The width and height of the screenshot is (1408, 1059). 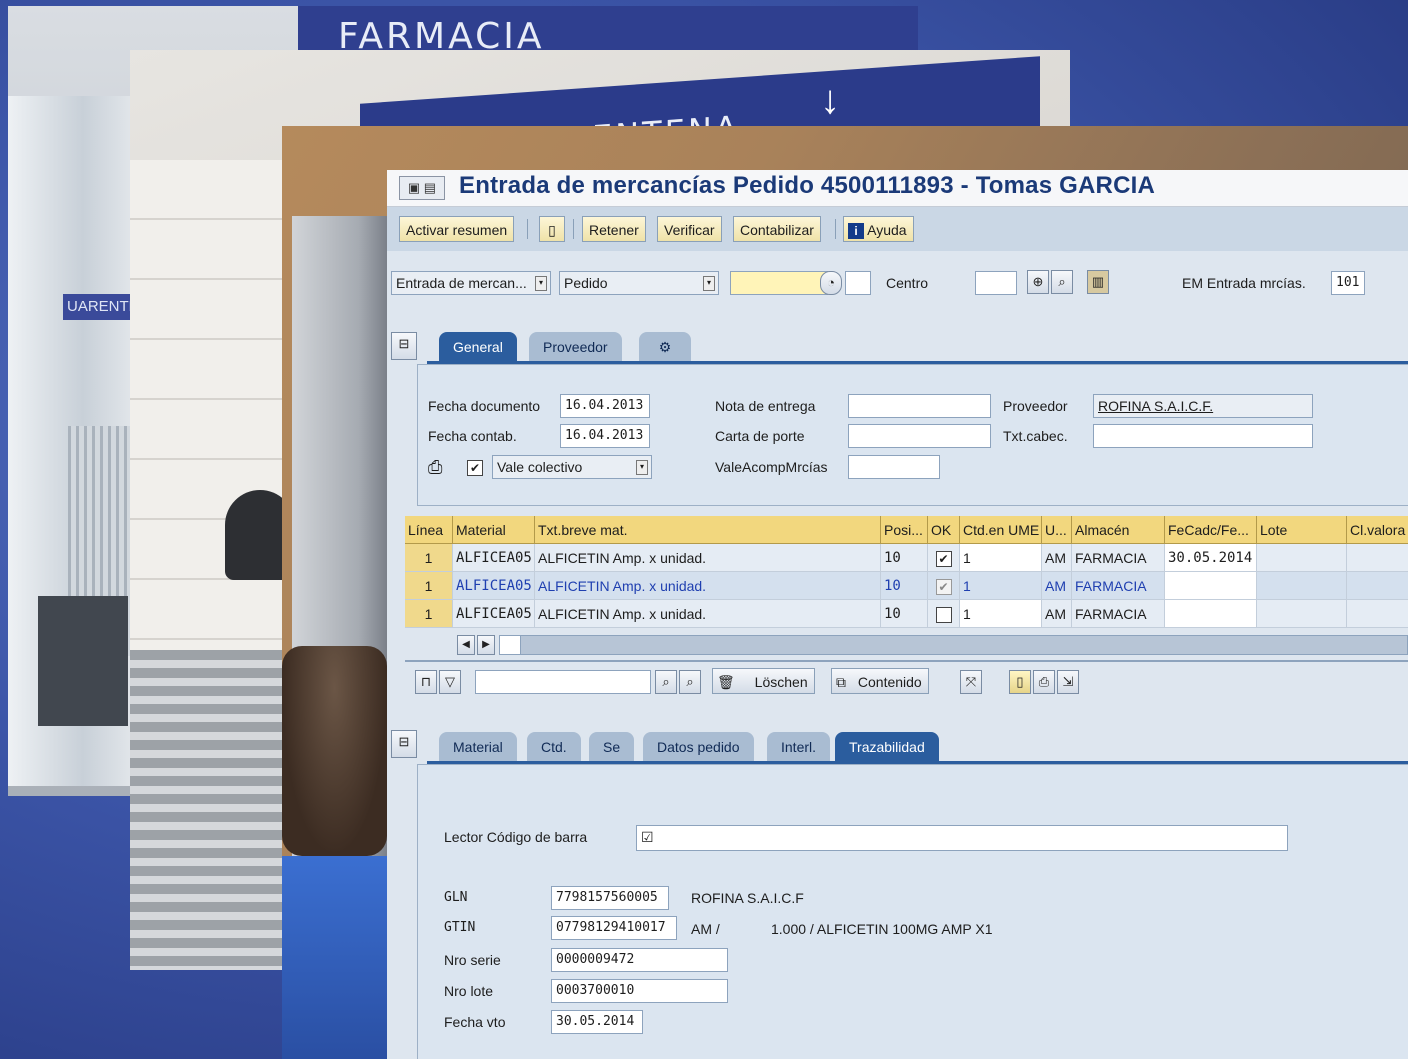 I want to click on centro-input, so click(x=996, y=283).